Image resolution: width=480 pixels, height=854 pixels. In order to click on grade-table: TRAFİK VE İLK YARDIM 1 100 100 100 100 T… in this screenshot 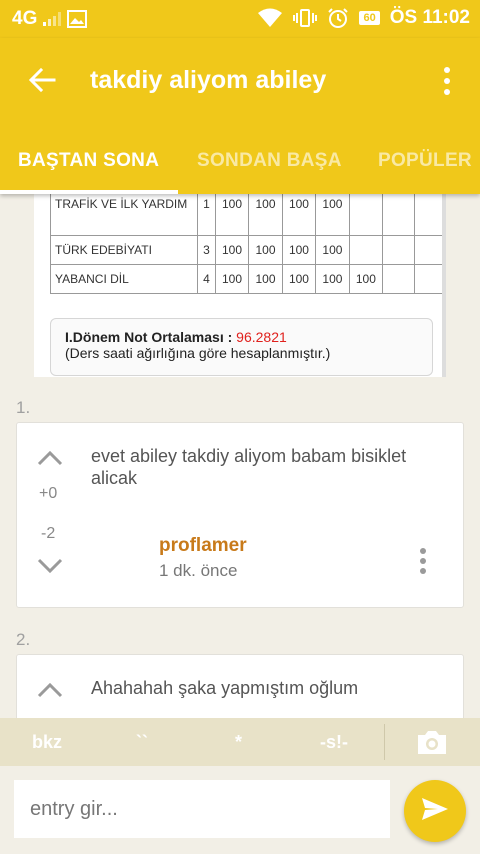, I will do `click(247, 244)`.